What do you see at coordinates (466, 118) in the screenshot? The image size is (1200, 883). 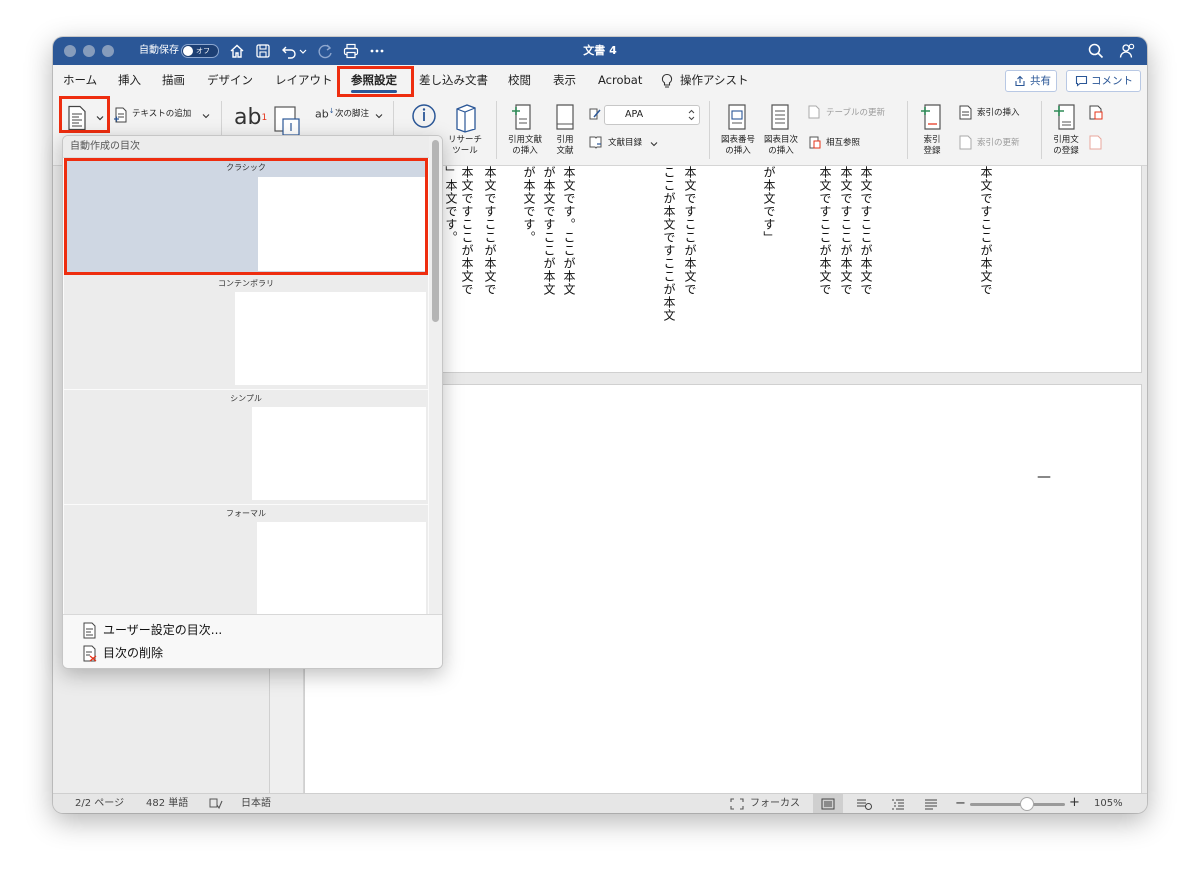 I see `research-icon` at bounding box center [466, 118].